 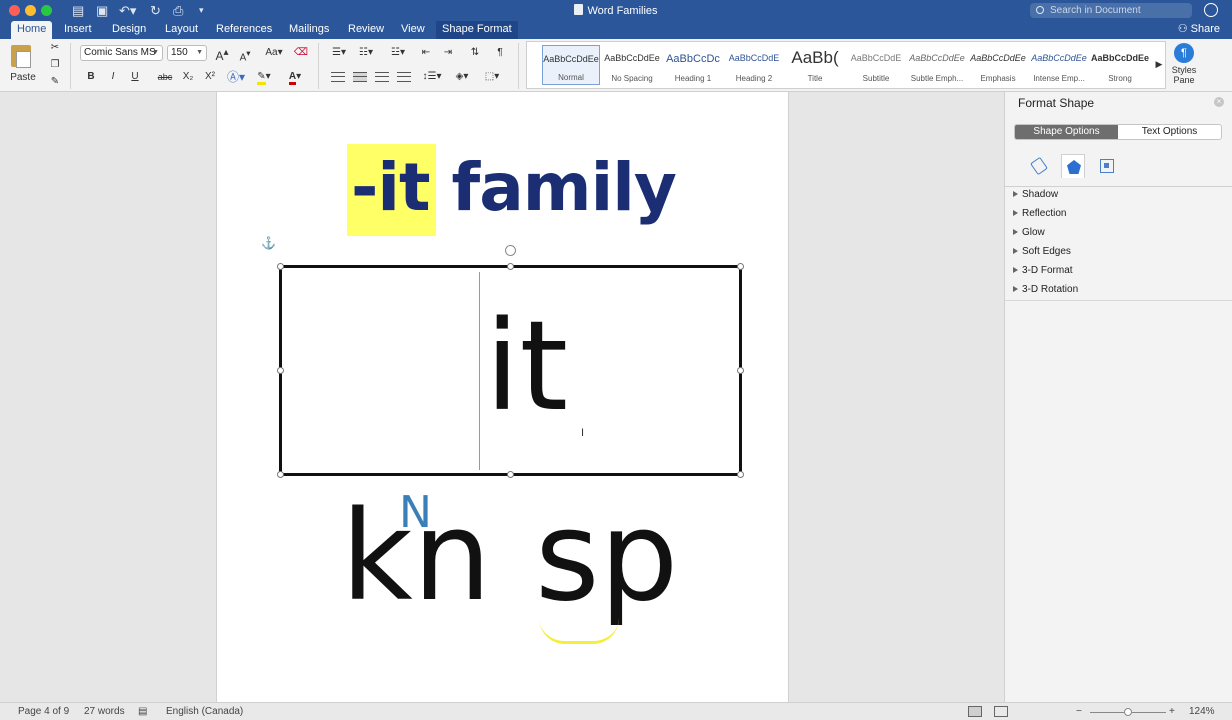 I want to click on rotate-handle, so click(x=510, y=250).